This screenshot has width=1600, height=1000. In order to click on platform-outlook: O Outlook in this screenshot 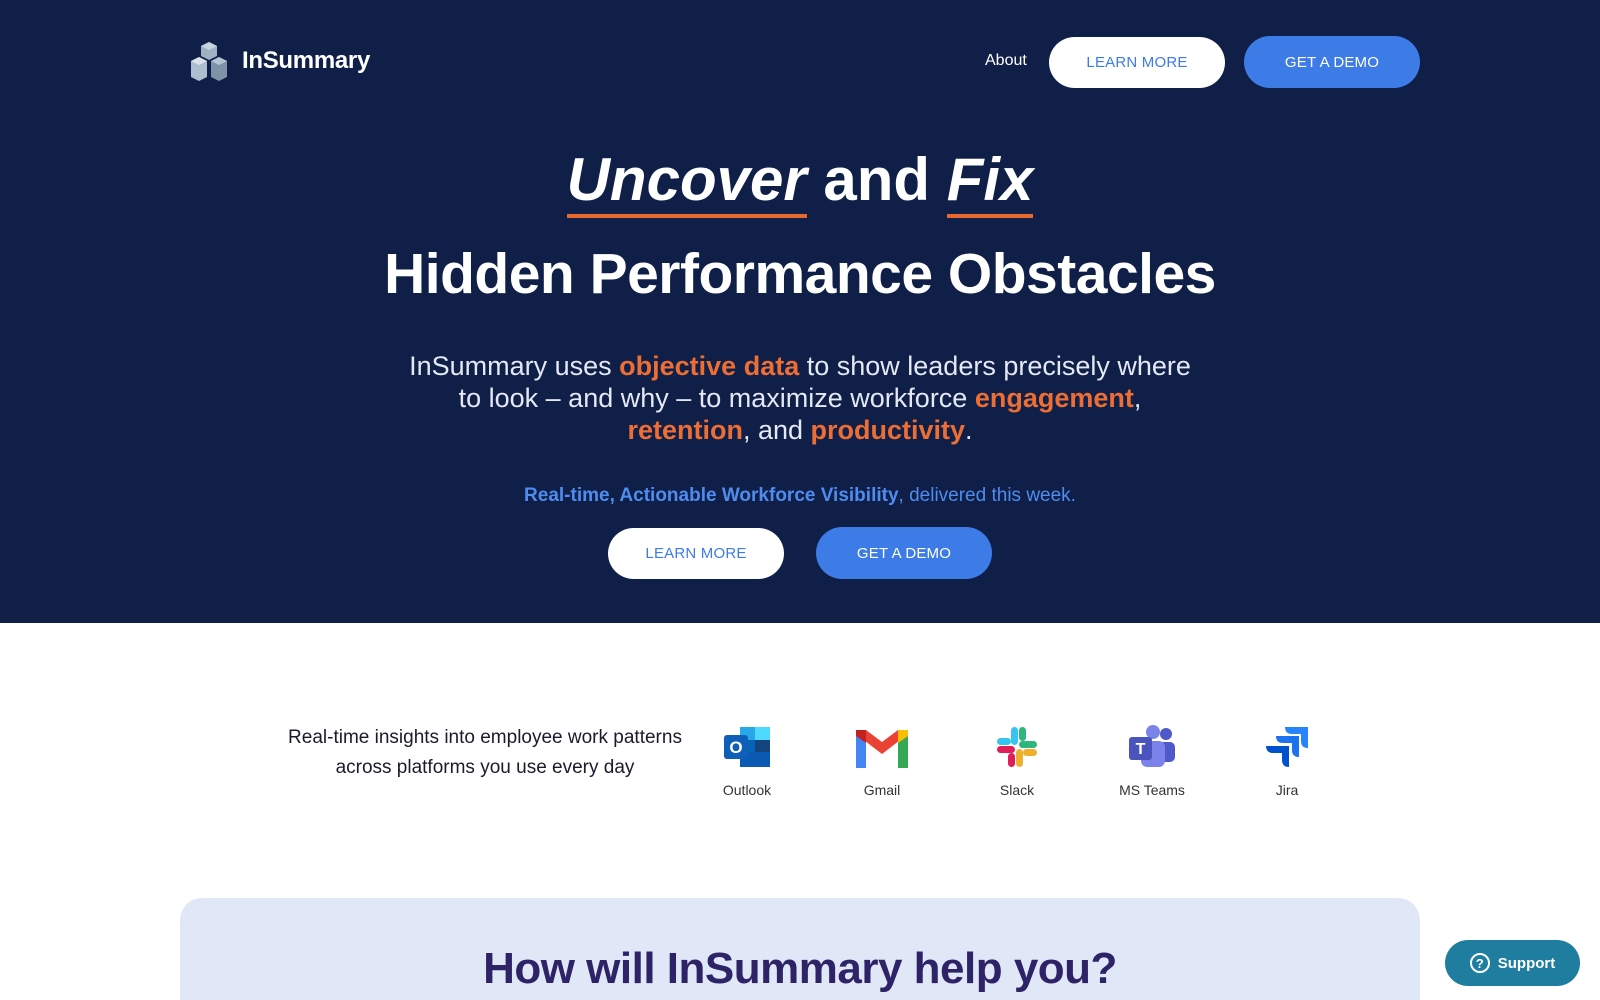, I will do `click(747, 760)`.